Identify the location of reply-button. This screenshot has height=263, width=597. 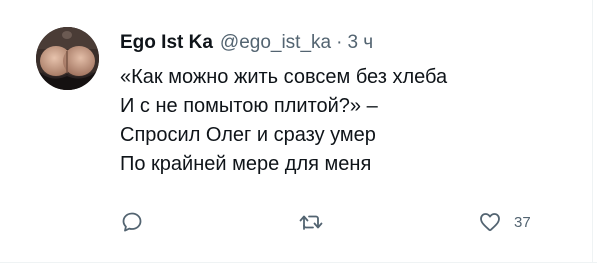
(138, 222).